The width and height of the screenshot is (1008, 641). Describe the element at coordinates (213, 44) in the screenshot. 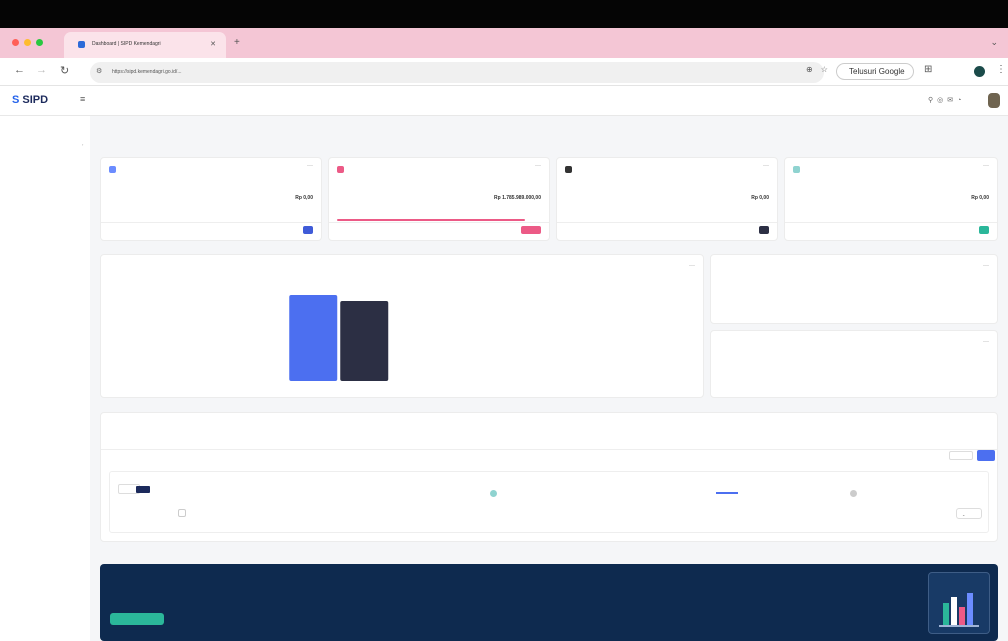

I see `close-tab-icon: ✕` at that location.